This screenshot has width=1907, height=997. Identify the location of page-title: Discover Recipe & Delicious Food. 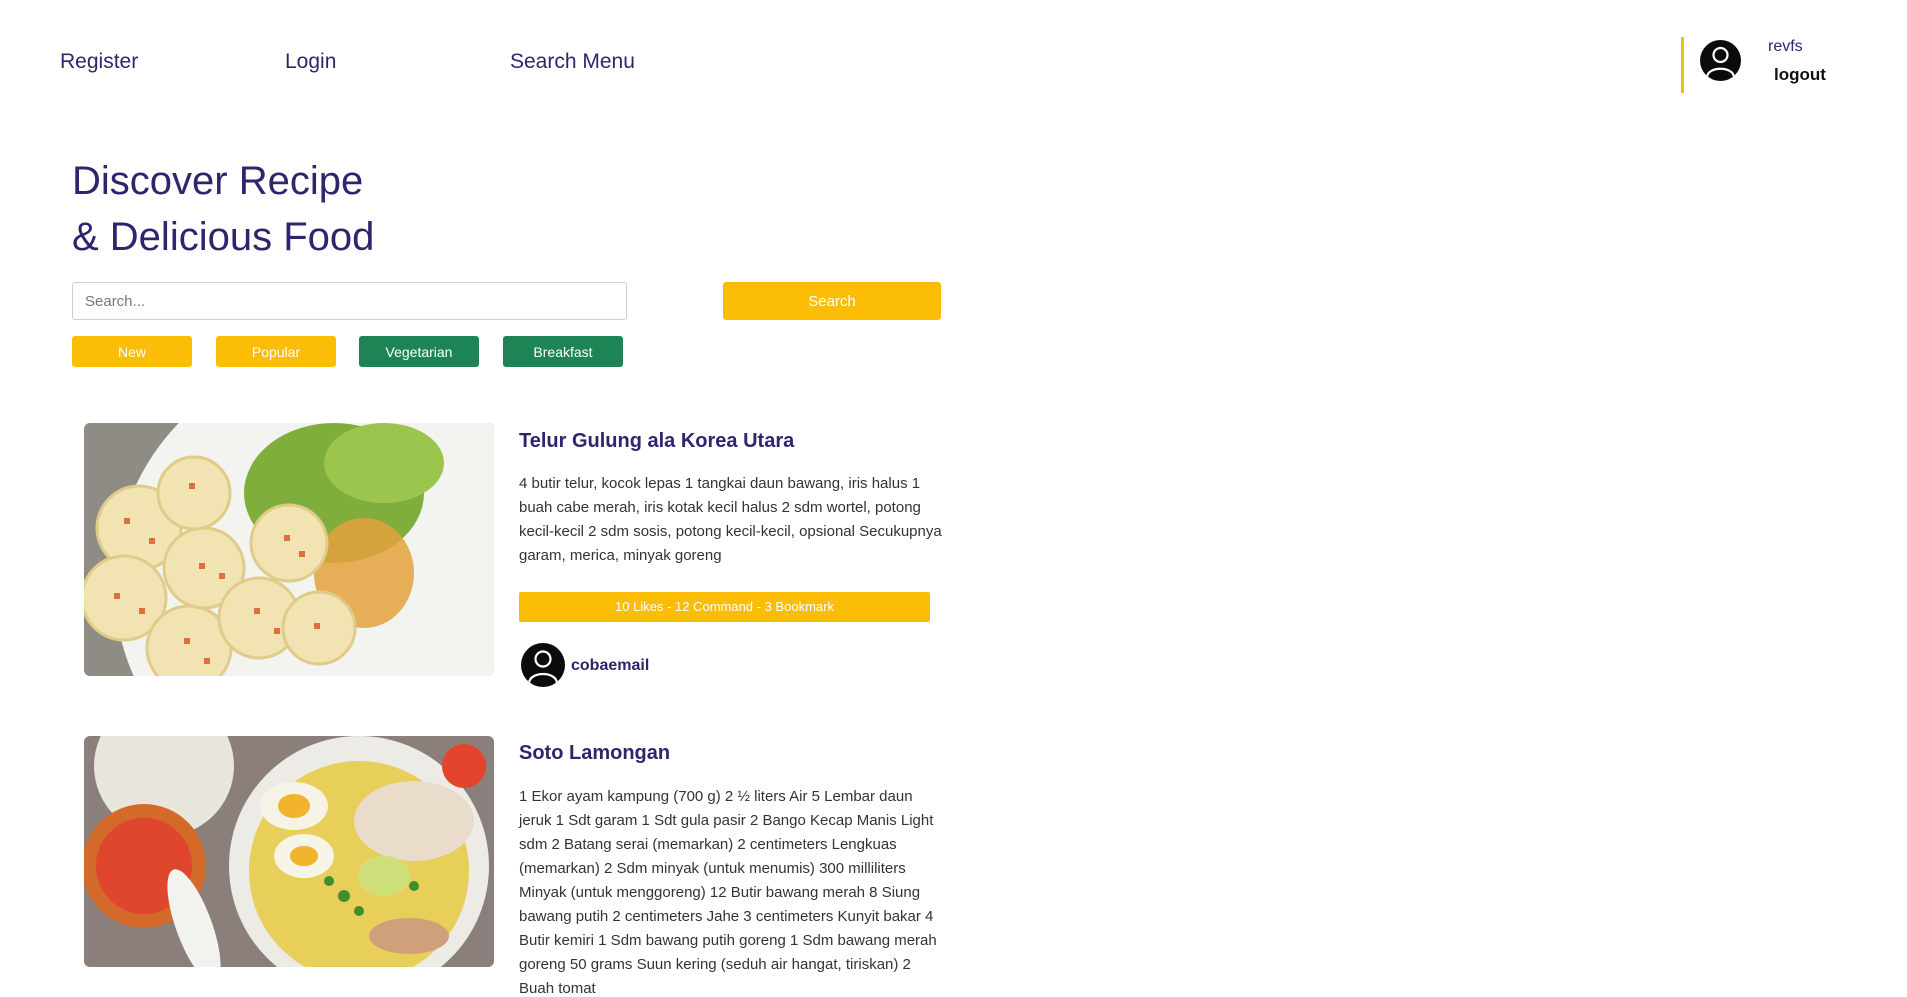
(223, 209).